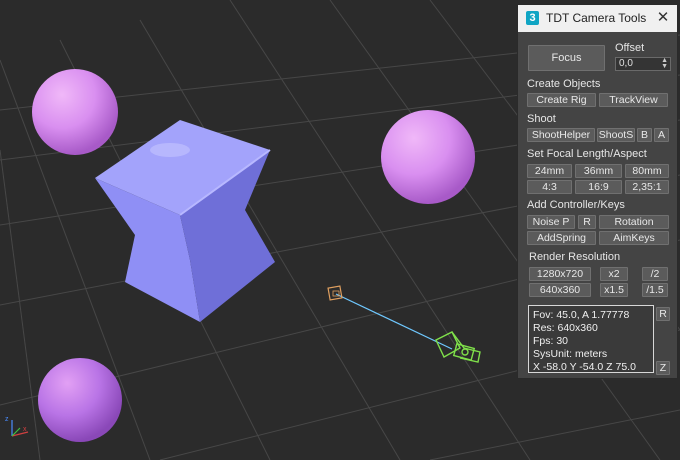  What do you see at coordinates (428, 157) in the screenshot?
I see `sphere-right` at bounding box center [428, 157].